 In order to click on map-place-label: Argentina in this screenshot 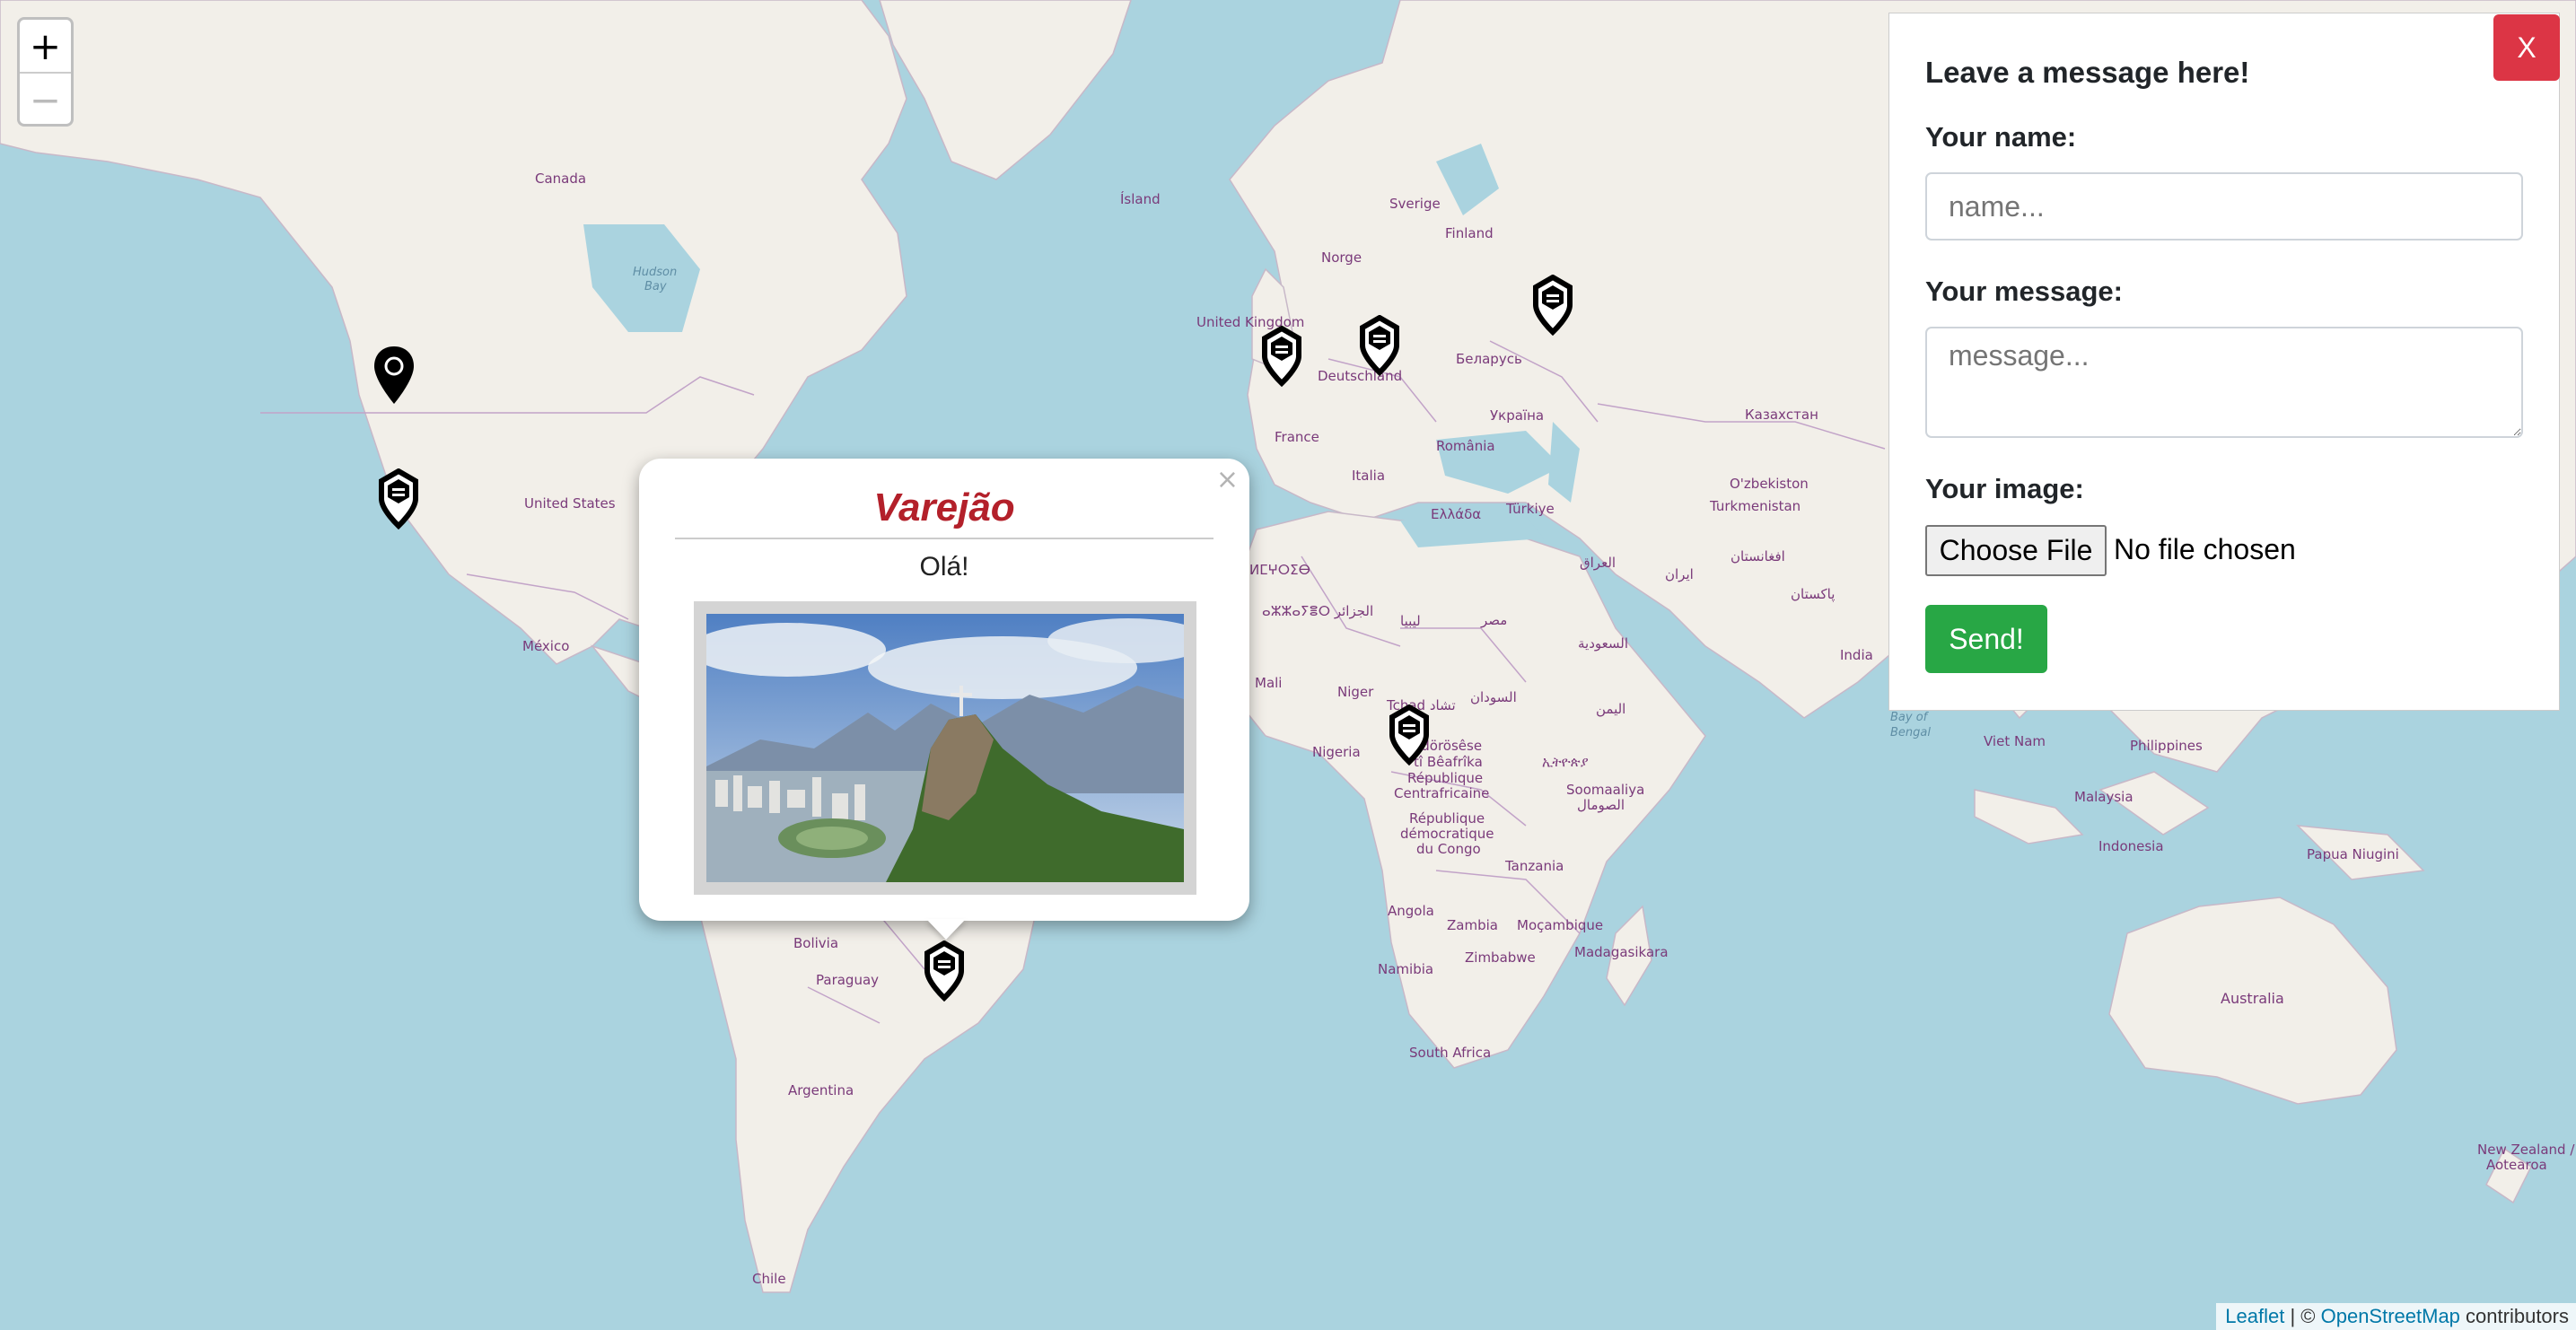, I will do `click(821, 1090)`.